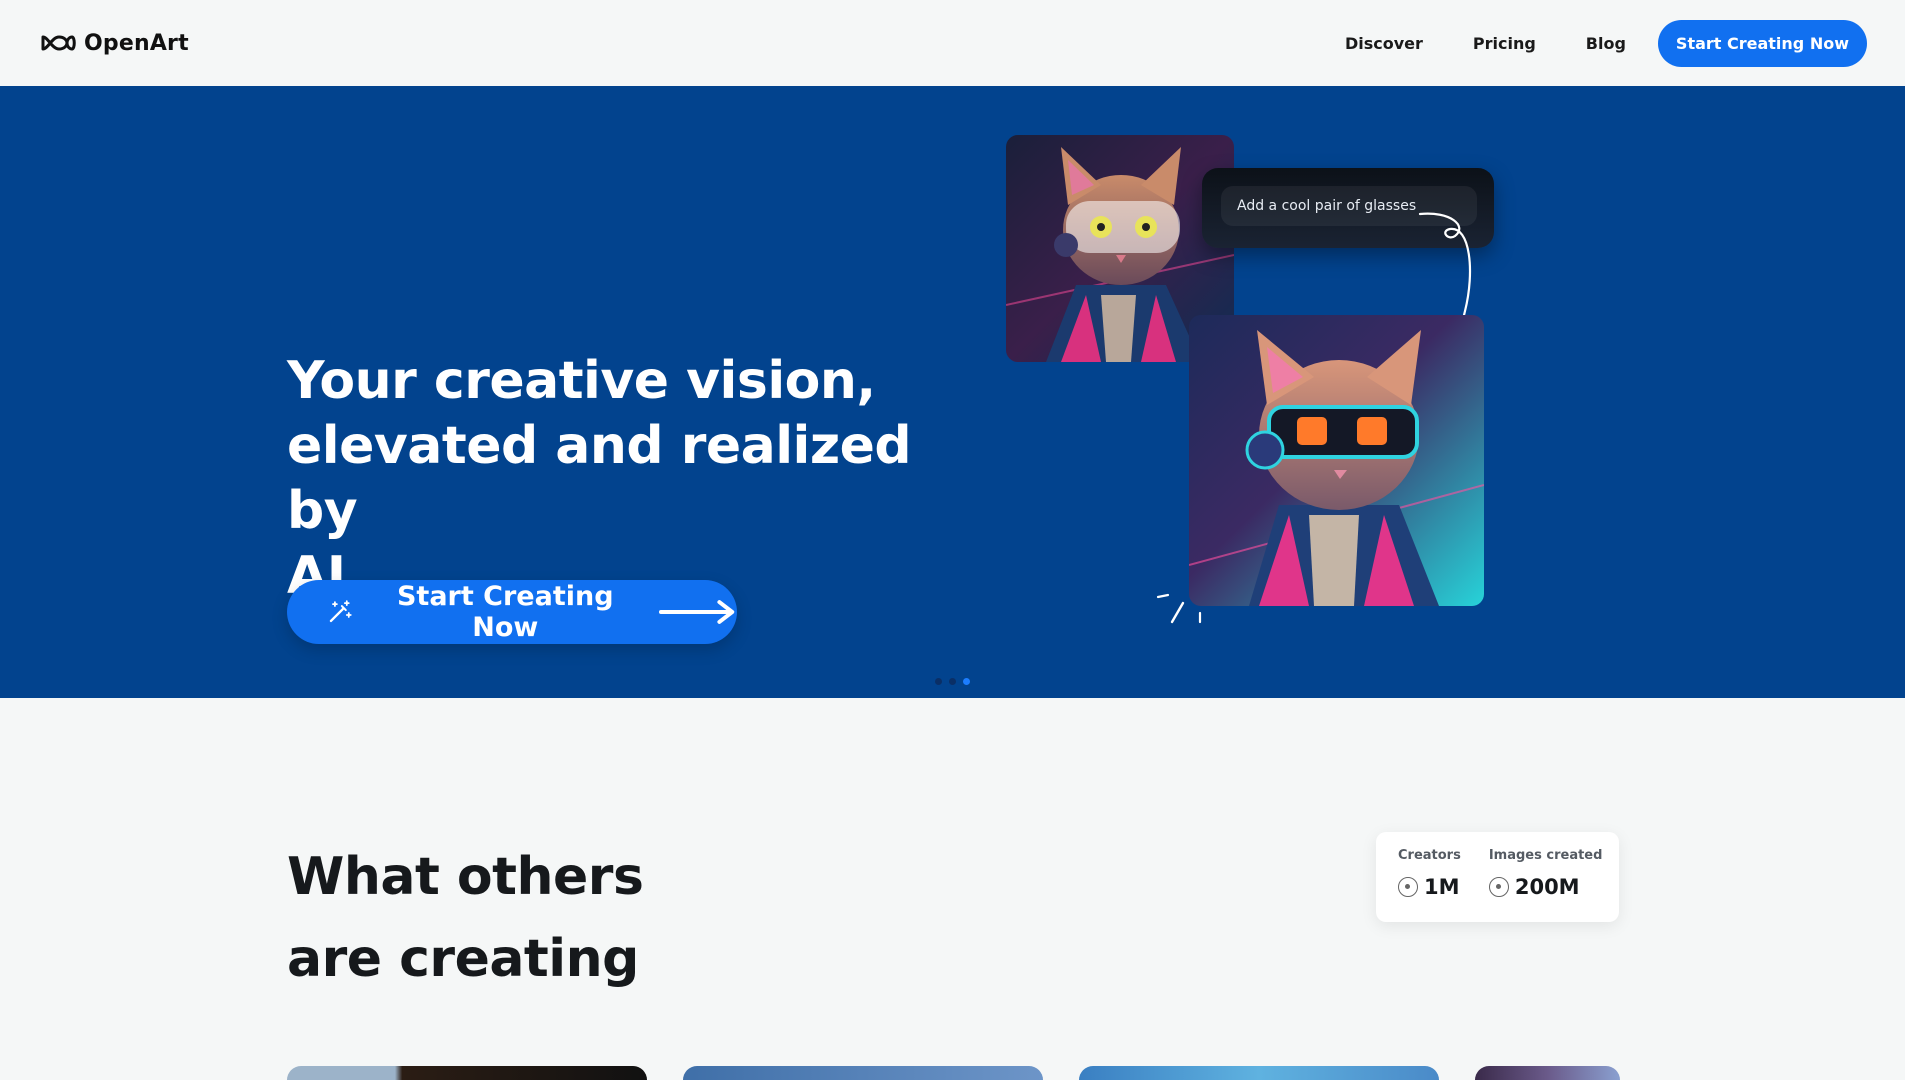 This screenshot has width=1905, height=1080. I want to click on cat-after-image, so click(1336, 460).